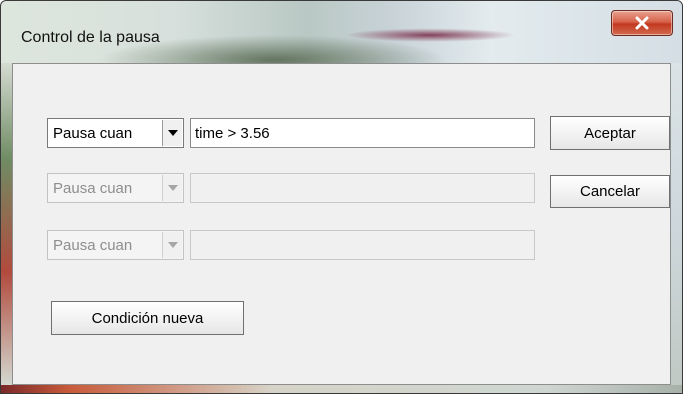 This screenshot has width=683, height=394. I want to click on window-frame-bottom, so click(341, 389).